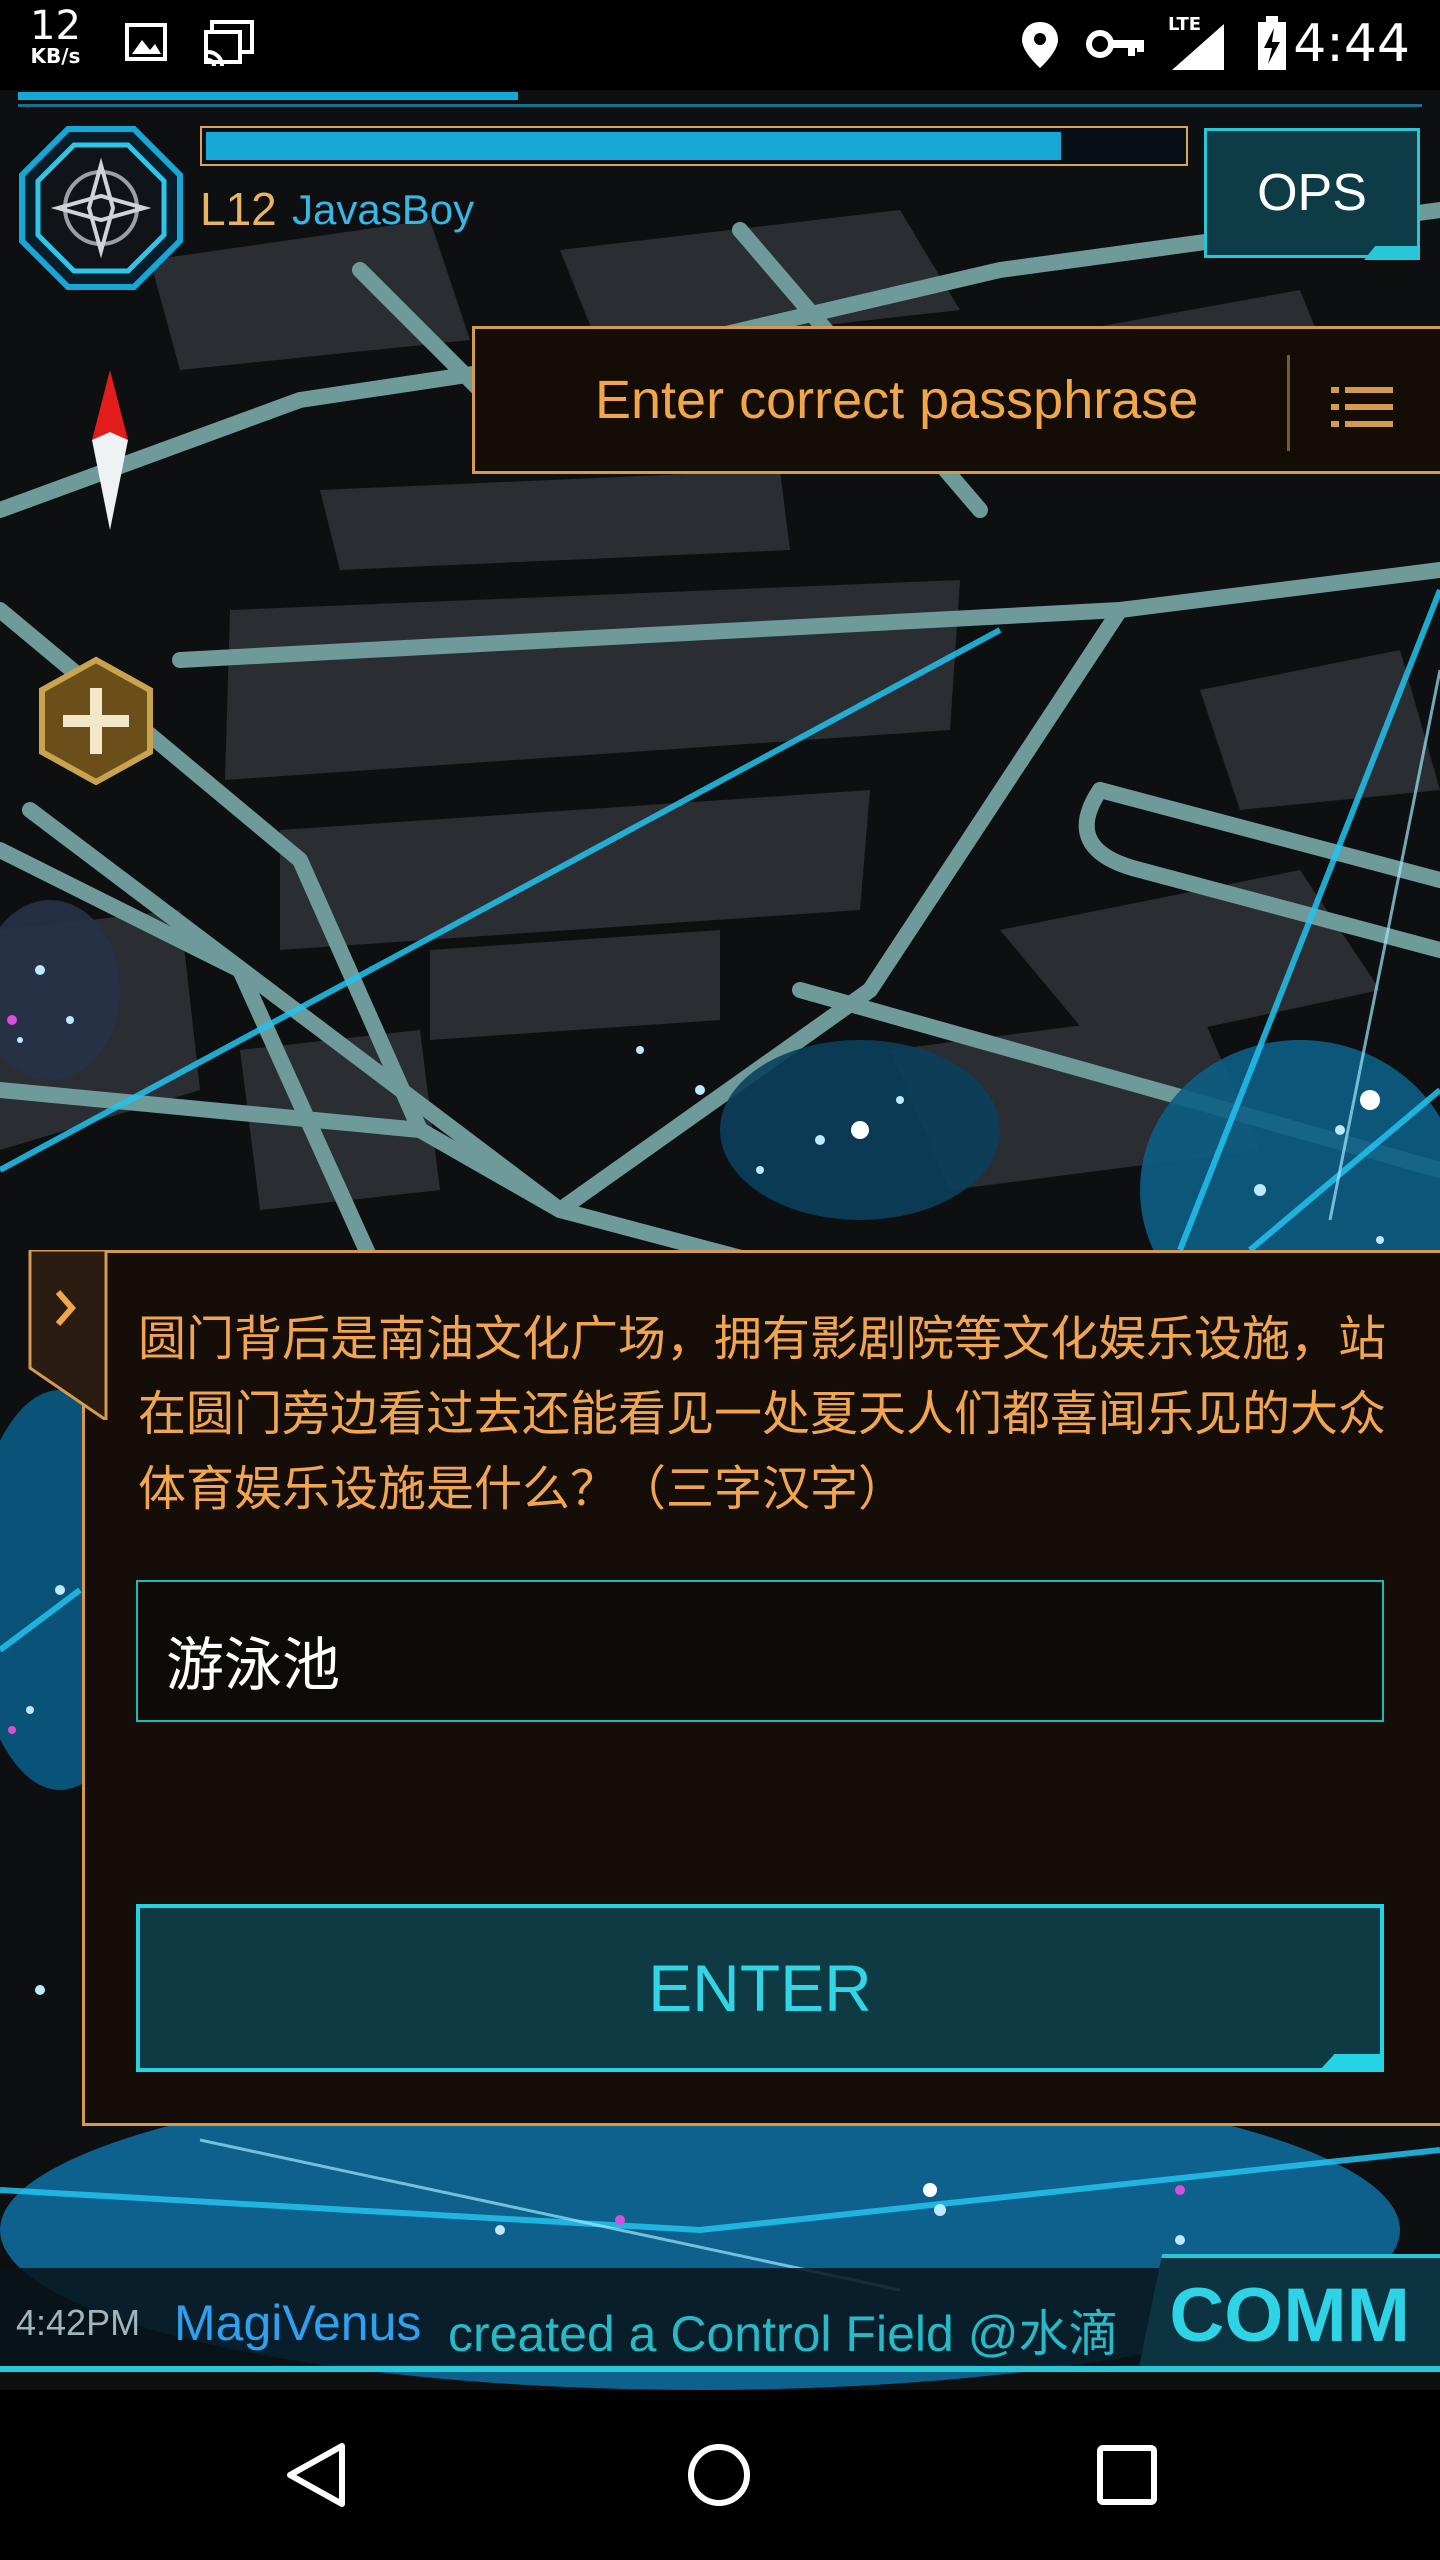 The width and height of the screenshot is (1440, 2560). Describe the element at coordinates (96, 723) in the screenshot. I see `add-icon` at that location.